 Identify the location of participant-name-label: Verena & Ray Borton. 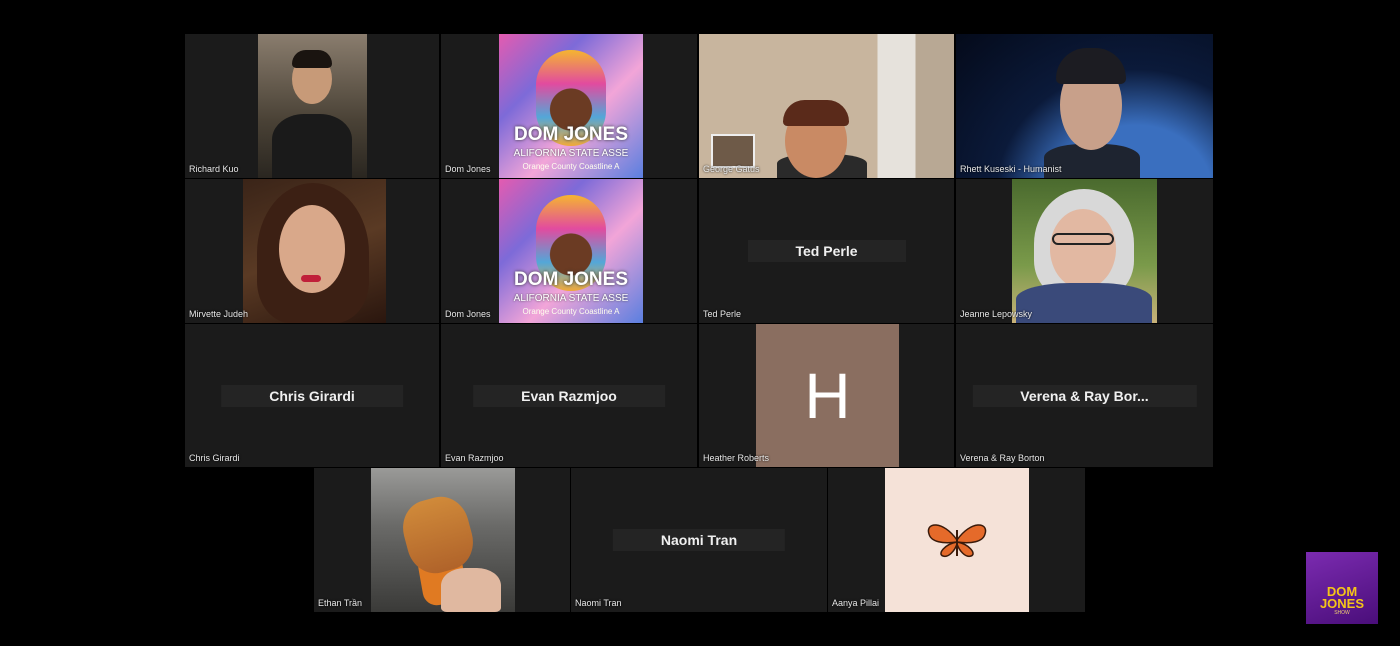
(1002, 458).